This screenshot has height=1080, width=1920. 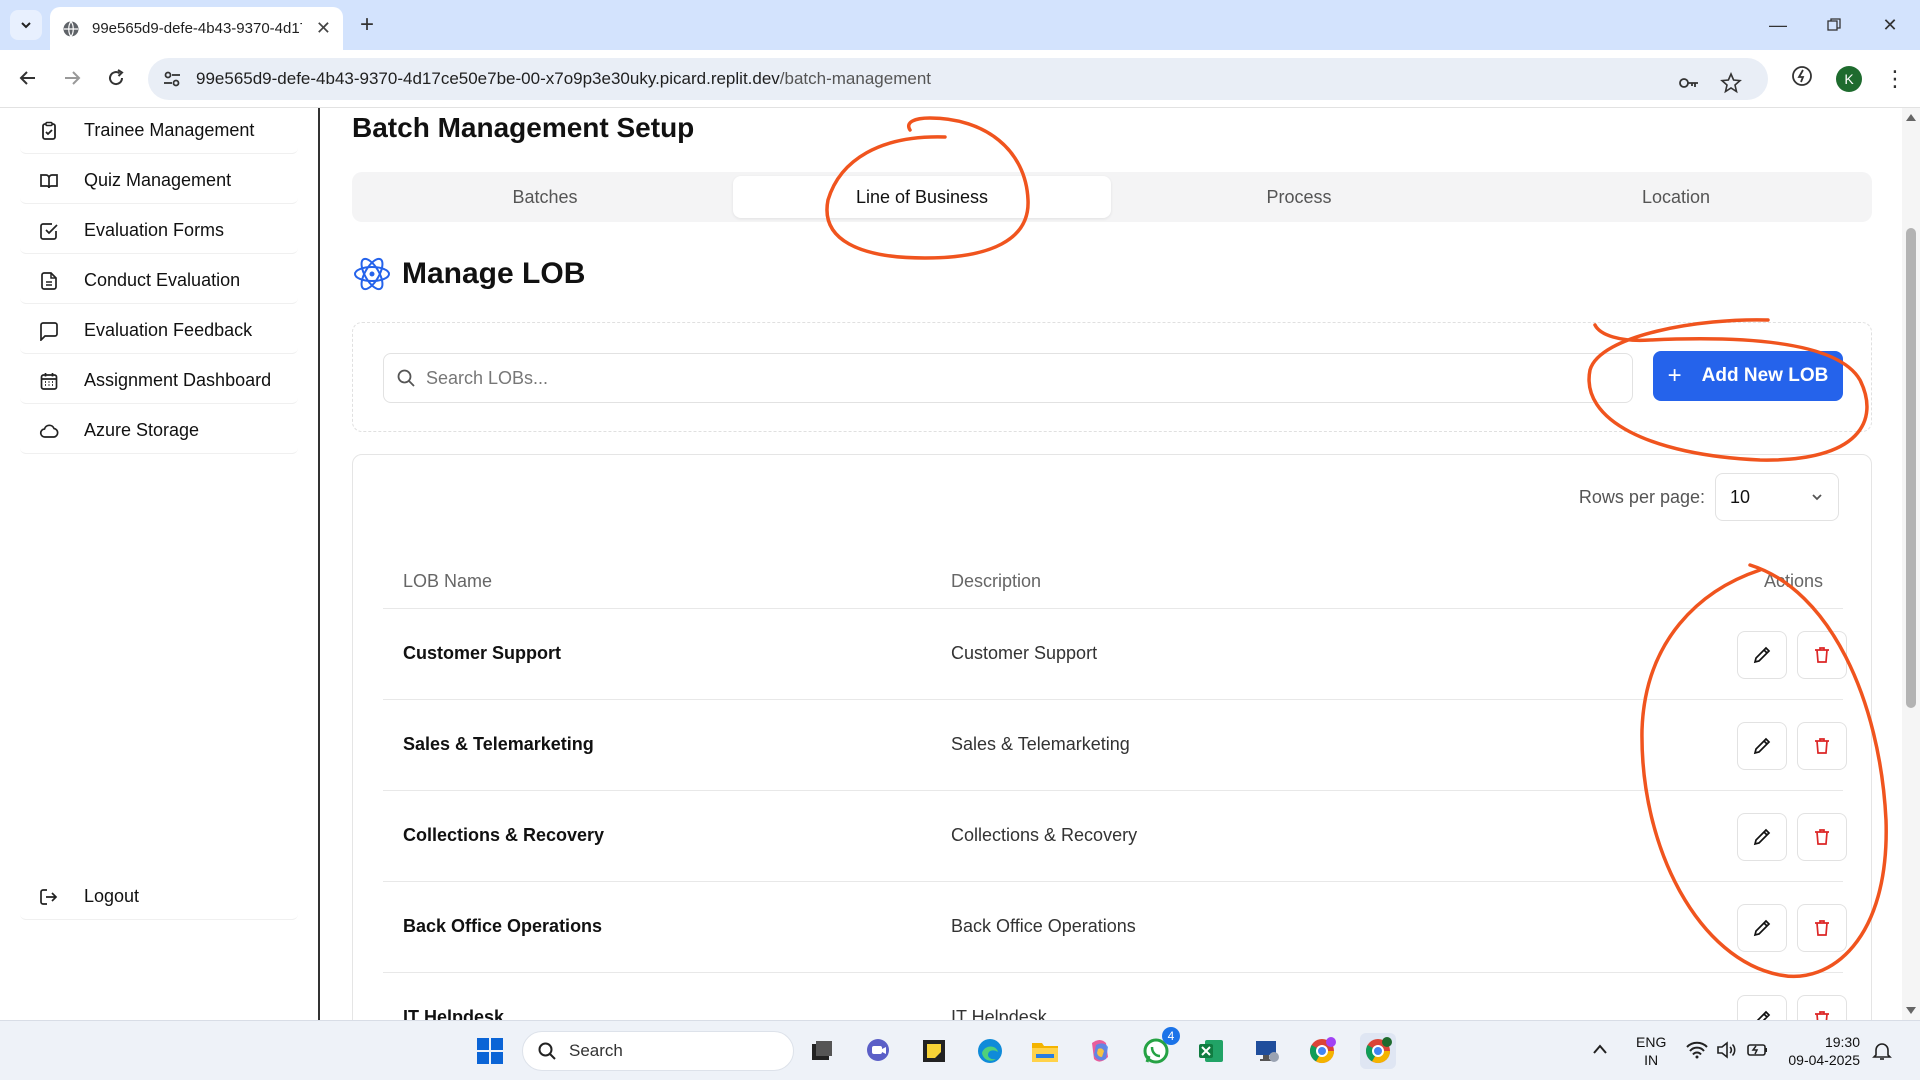 I want to click on sidebar-item-label: Trainee Management, so click(x=169, y=130).